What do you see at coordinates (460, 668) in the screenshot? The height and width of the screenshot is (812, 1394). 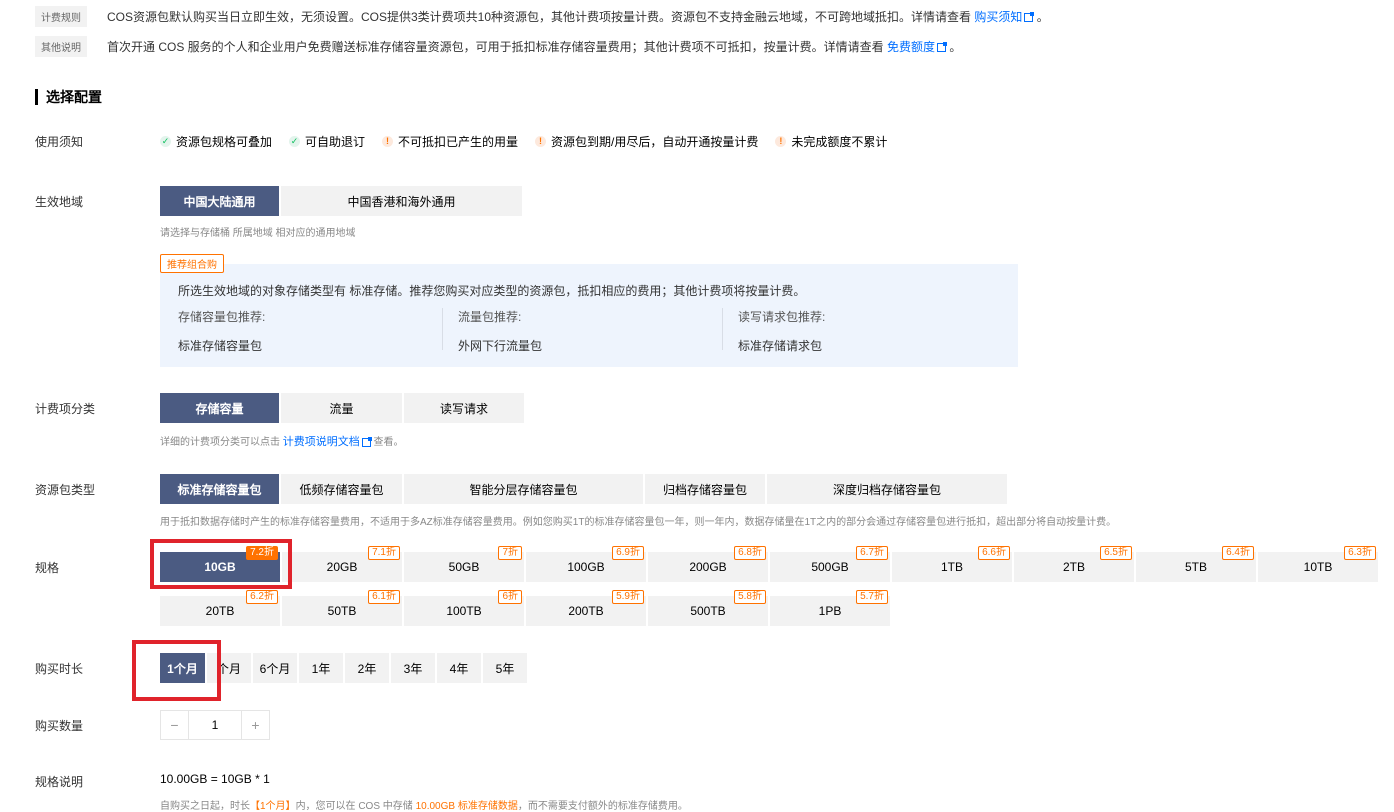 I see `duration-option: 4年` at bounding box center [460, 668].